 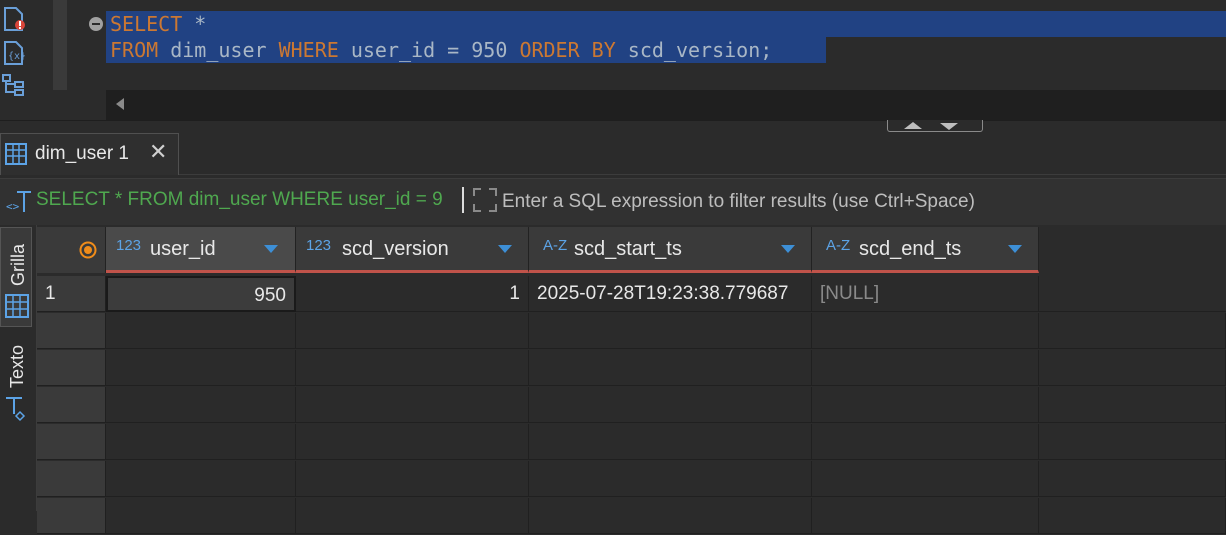 I want to click on grid-view-icon, so click(x=17, y=308).